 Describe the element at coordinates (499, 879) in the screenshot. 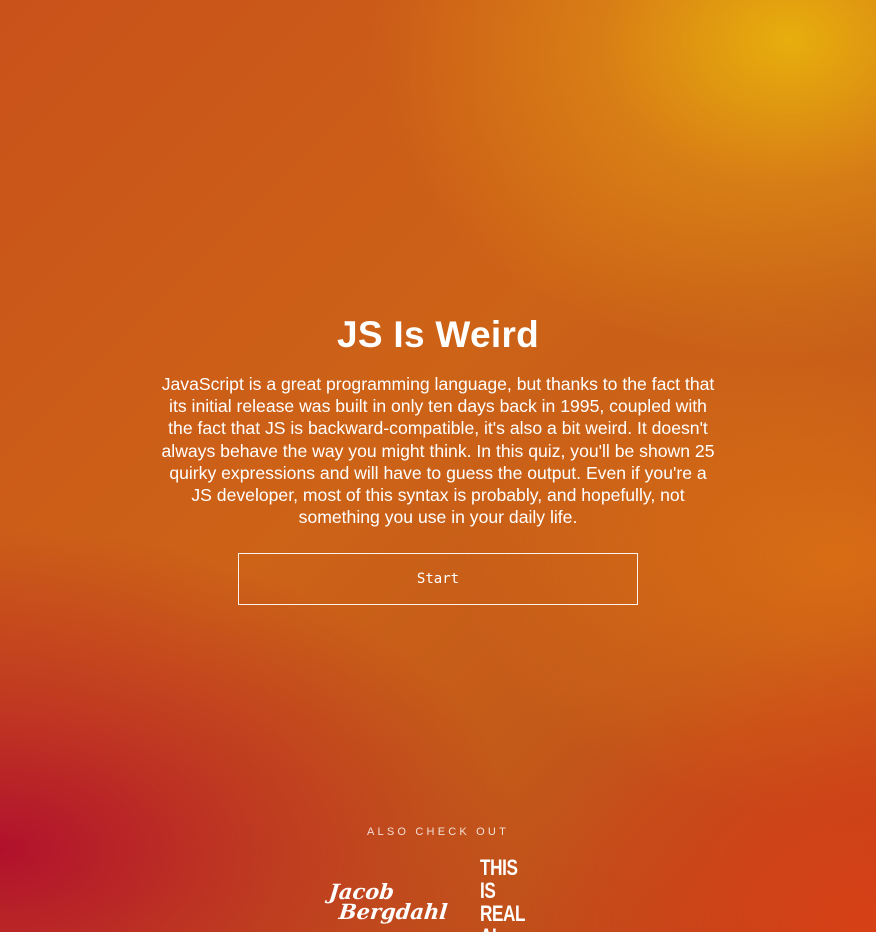

I see `this-is-real-ai-logo-line1: THIS IS` at that location.